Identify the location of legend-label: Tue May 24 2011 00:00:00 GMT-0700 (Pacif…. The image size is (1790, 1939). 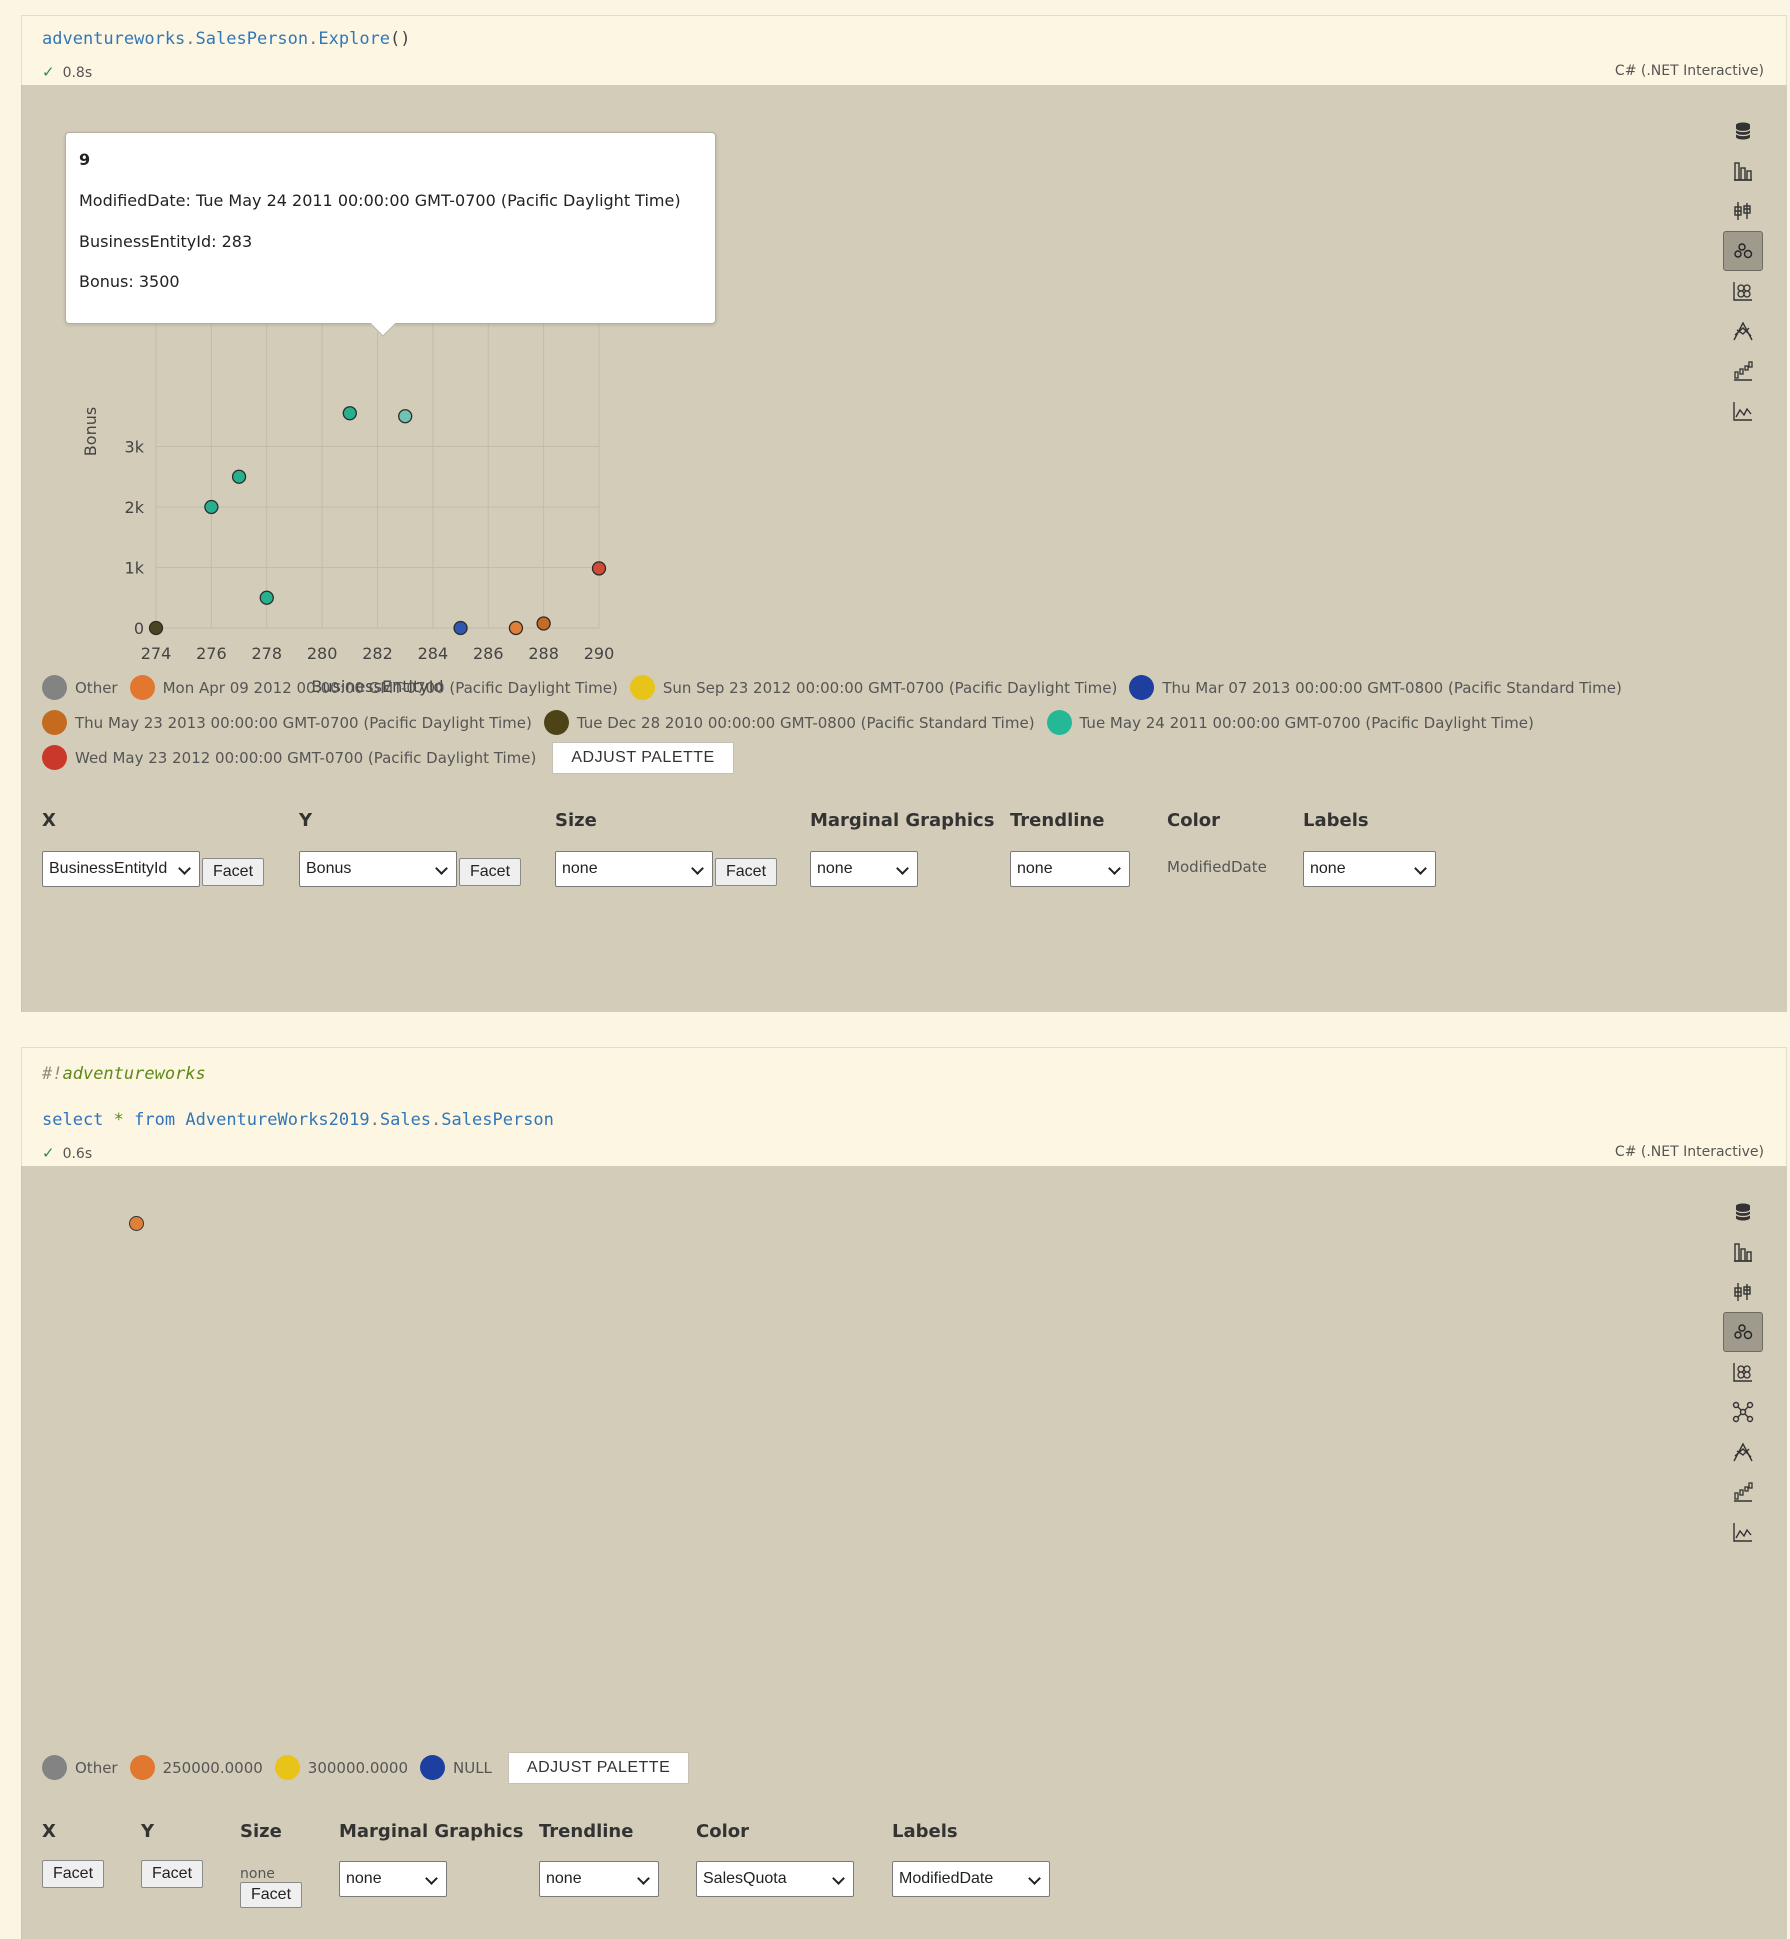
(1306, 722).